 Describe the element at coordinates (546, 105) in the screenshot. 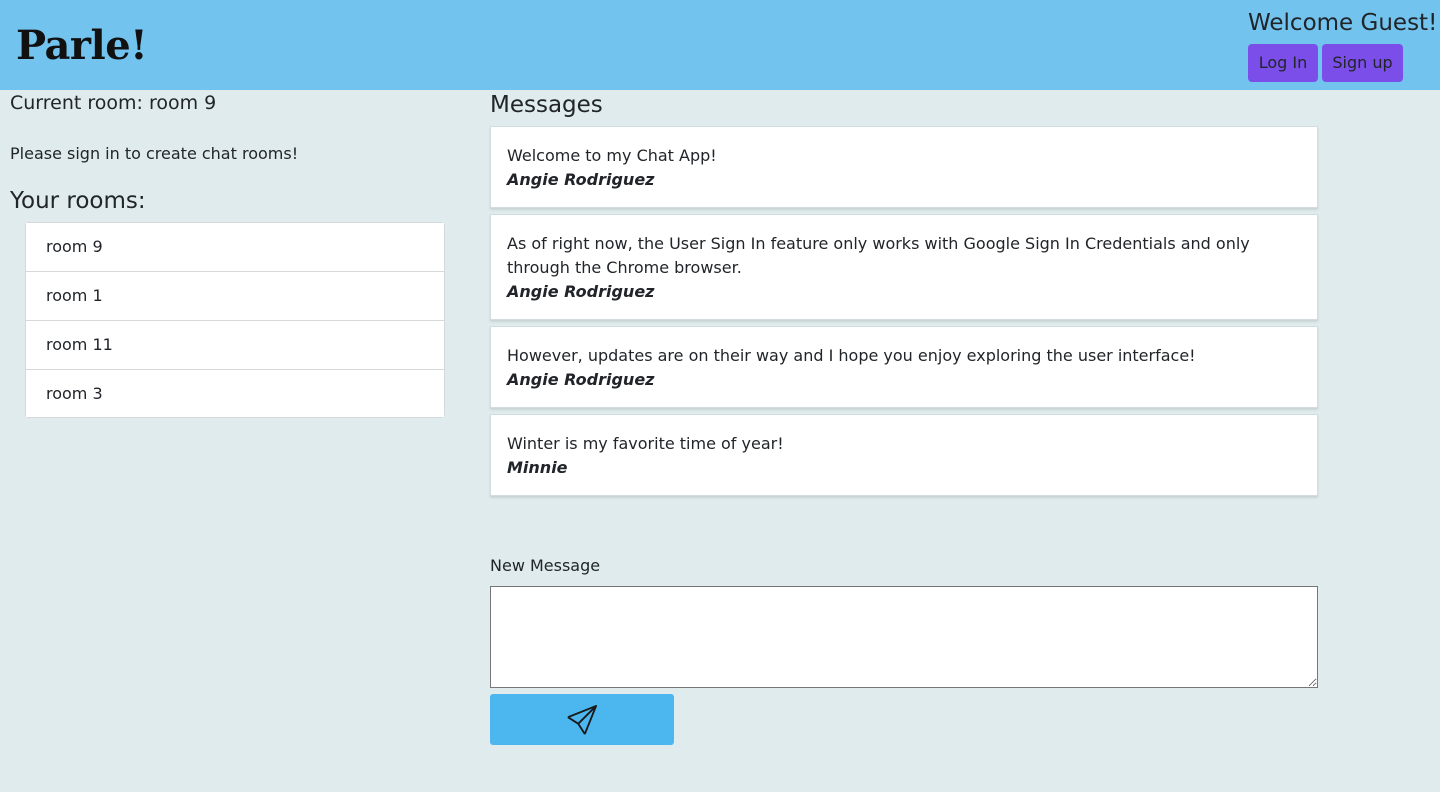

I see `messages-heading: Messages` at that location.